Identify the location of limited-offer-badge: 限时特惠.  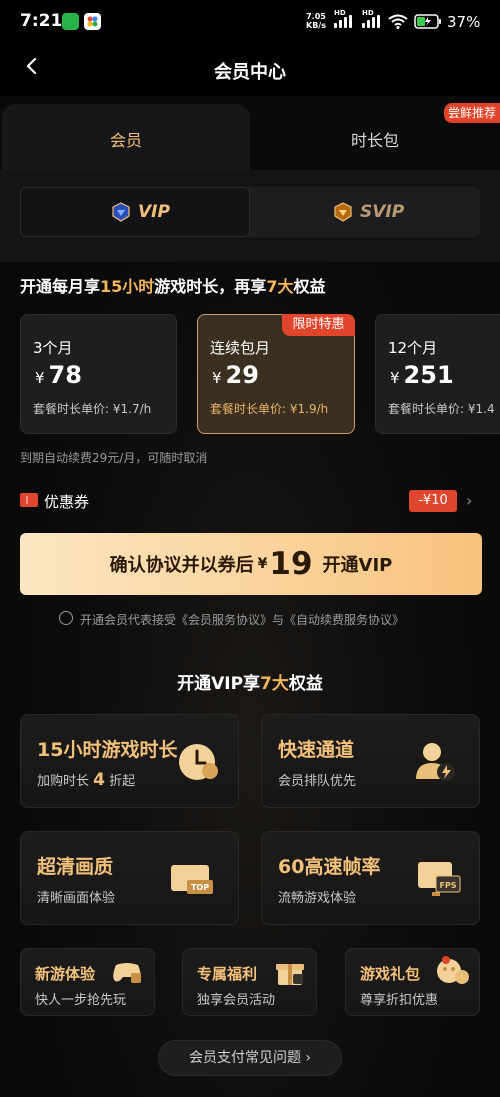
(318, 325).